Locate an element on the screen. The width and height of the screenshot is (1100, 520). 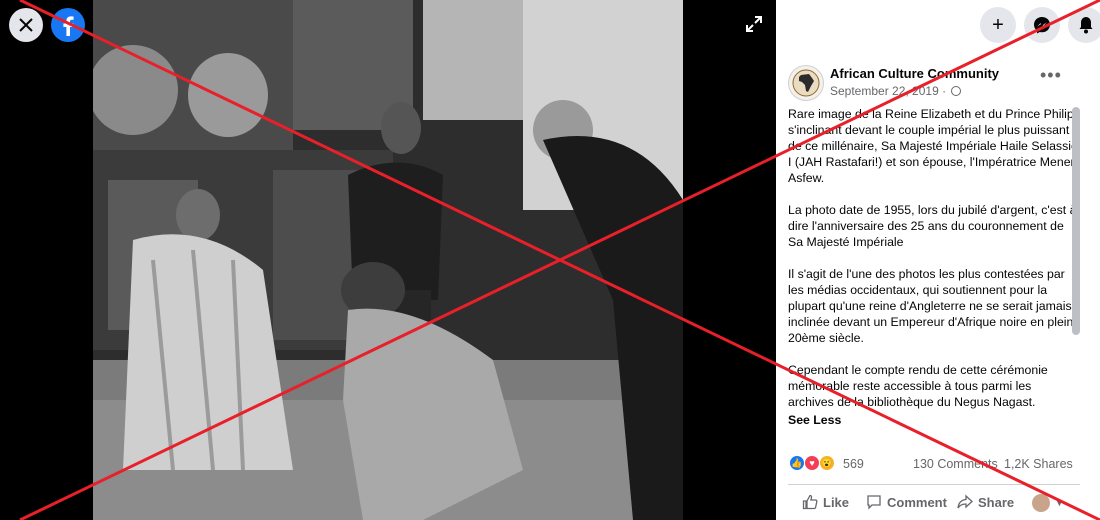
chevron-down-icon: ▼ is located at coordinates (1059, 503).